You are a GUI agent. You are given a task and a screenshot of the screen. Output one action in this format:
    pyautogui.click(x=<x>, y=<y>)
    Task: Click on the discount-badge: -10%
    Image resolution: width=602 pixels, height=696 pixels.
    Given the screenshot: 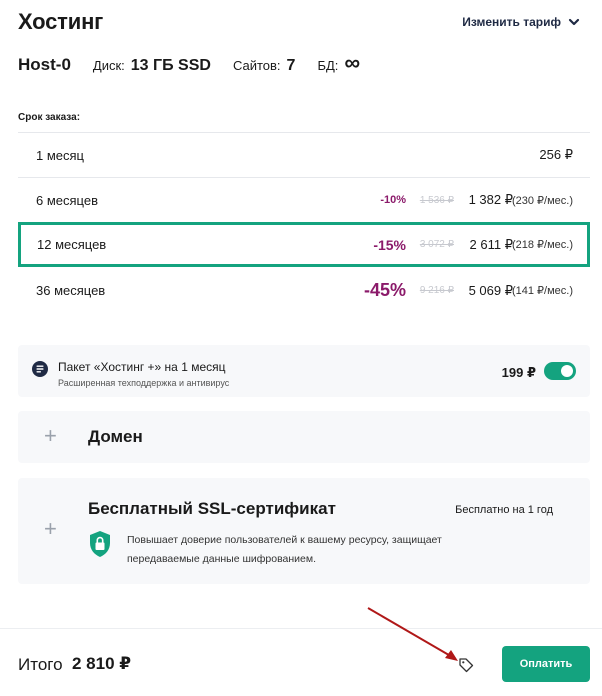 What is the action you would take?
    pyautogui.click(x=393, y=200)
    